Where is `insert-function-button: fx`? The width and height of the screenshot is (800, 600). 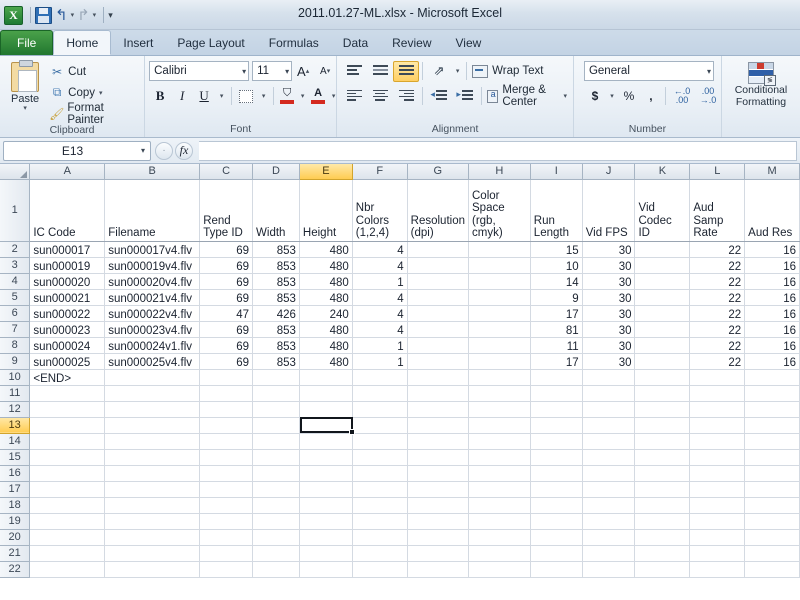 insert-function-button: fx is located at coordinates (184, 150).